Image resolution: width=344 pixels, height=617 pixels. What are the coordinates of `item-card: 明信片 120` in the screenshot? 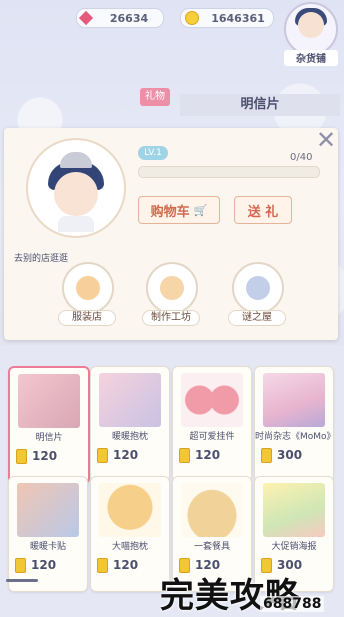 It's located at (49, 425).